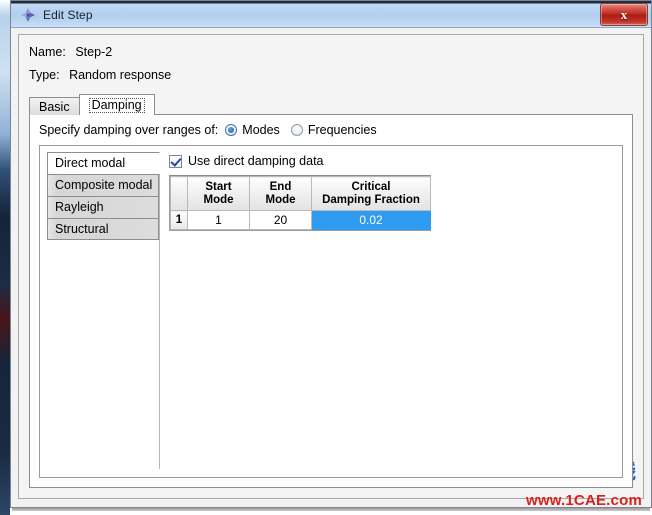 Image resolution: width=652 pixels, height=515 pixels. I want to click on vtab-direct-modal: Direct modal, so click(103, 163).